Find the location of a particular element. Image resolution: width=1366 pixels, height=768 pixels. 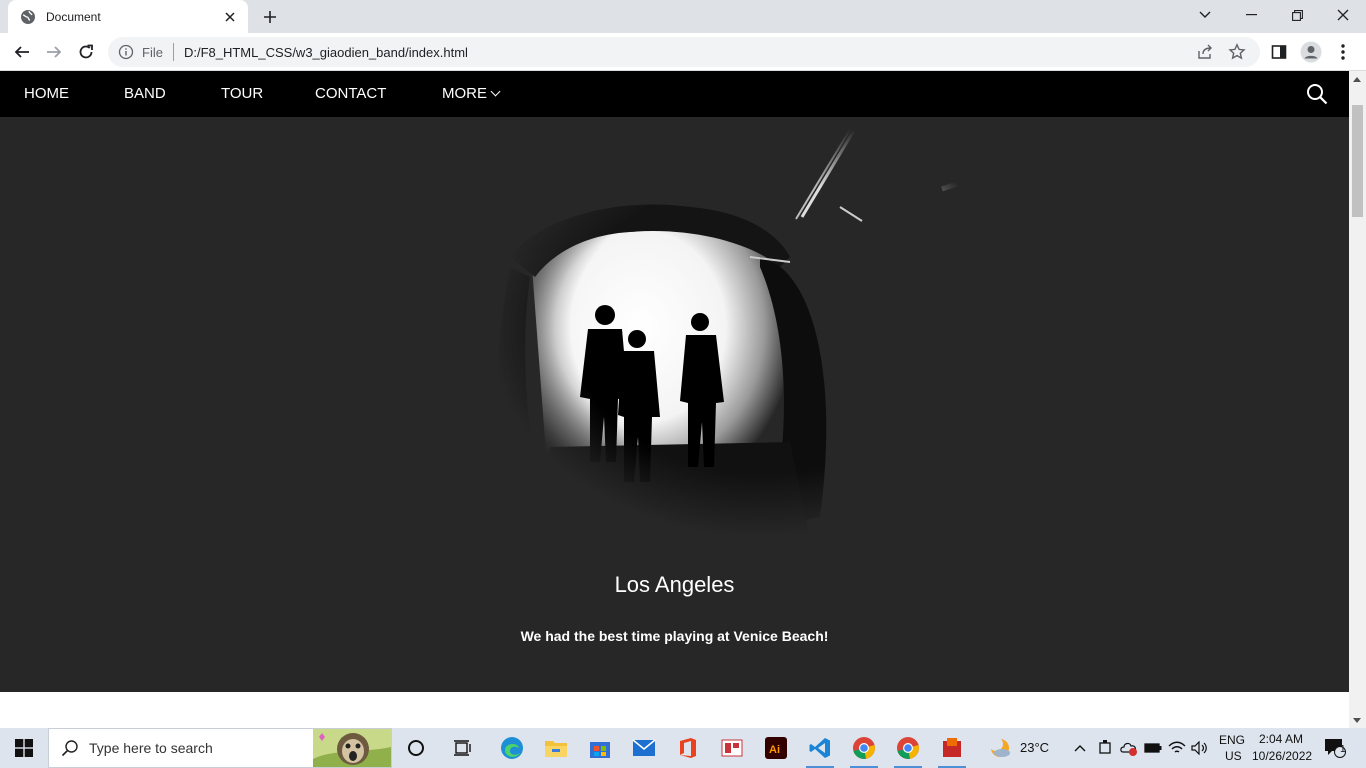

globe-icon is located at coordinates (28, 17).